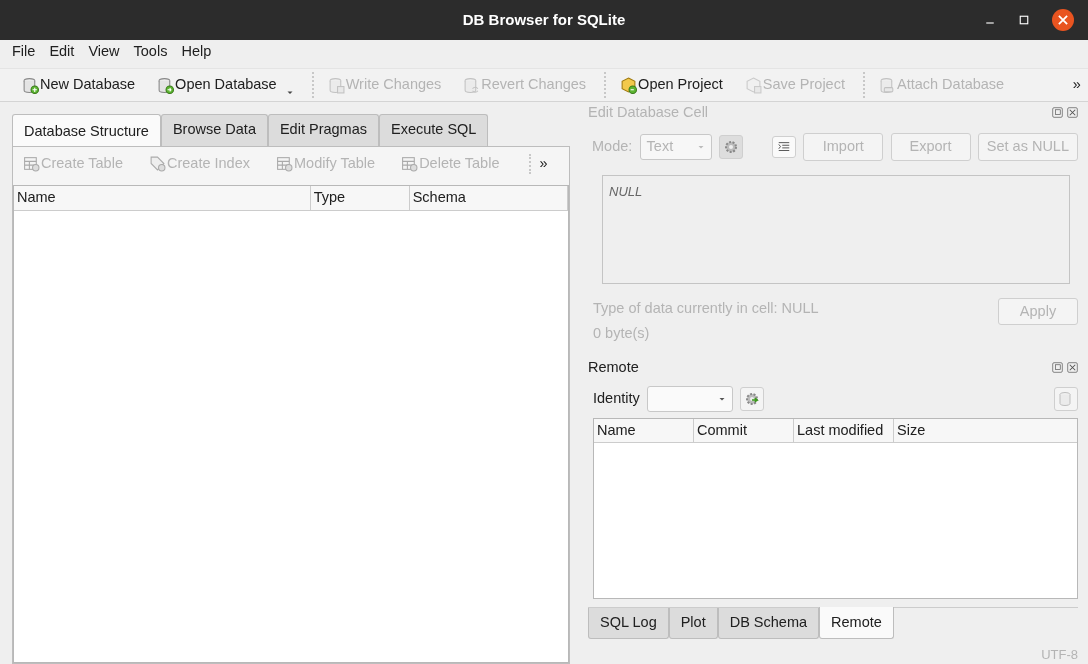  Describe the element at coordinates (104, 52) in the screenshot. I see `menu-item: View` at that location.